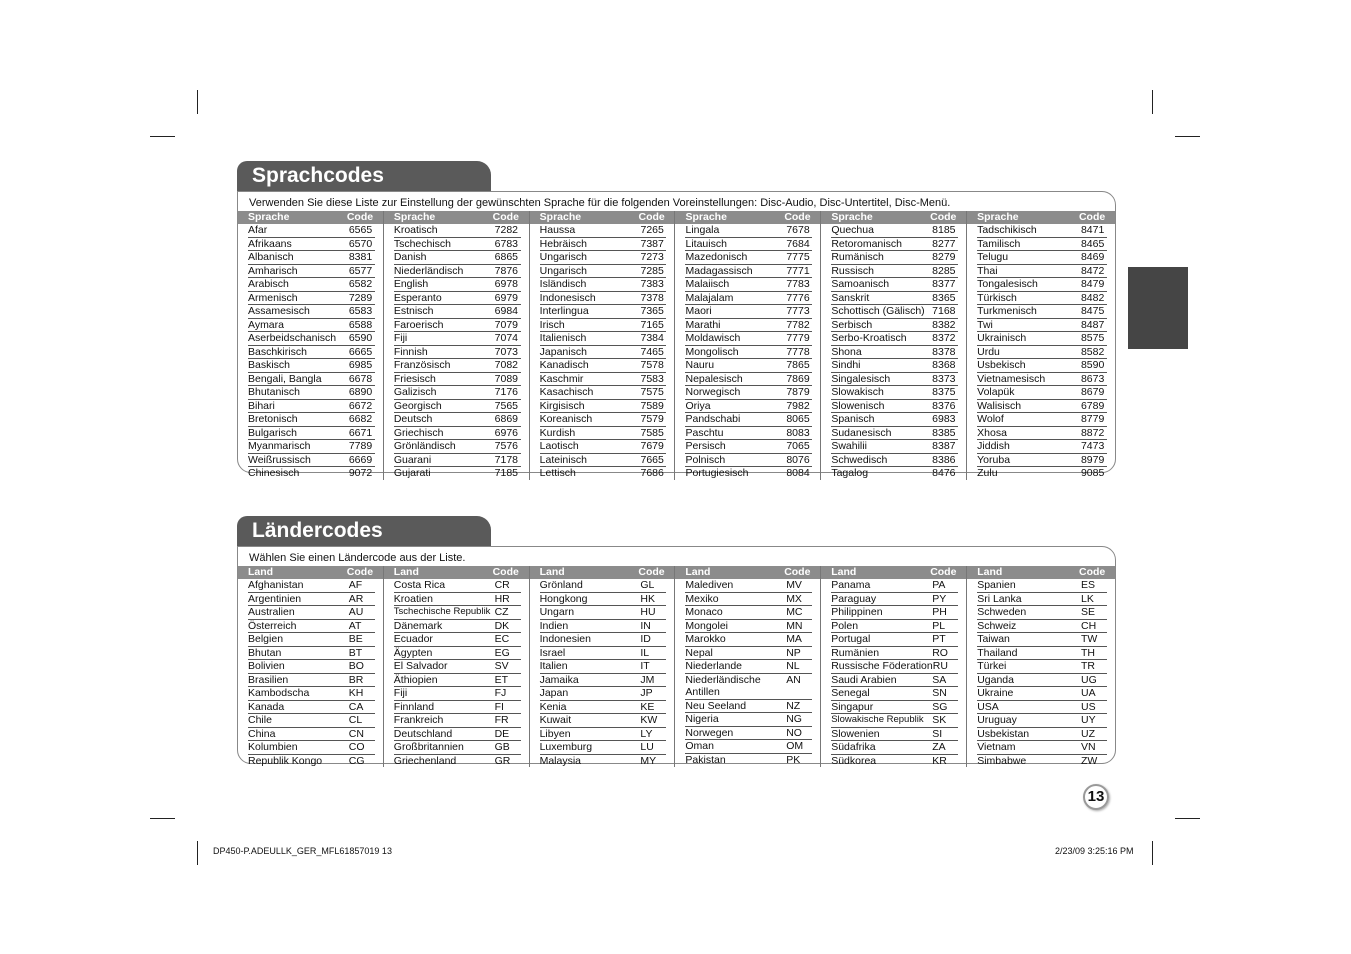  Describe the element at coordinates (457, 640) in the screenshot. I see `table-row: Ecuador EC` at that location.